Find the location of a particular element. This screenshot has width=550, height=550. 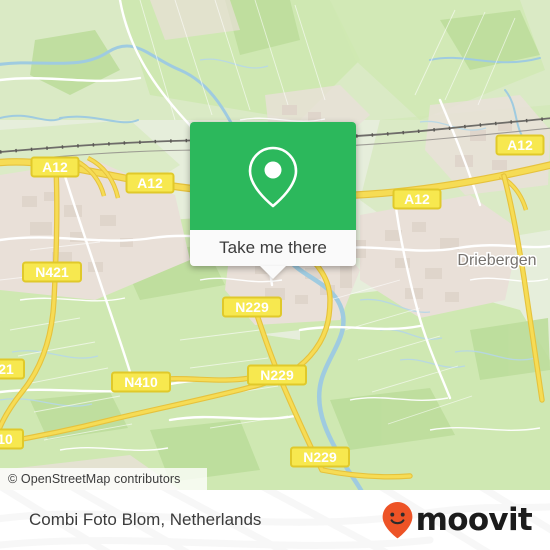

take-me-there-button: Take me there is located at coordinates (273, 248).